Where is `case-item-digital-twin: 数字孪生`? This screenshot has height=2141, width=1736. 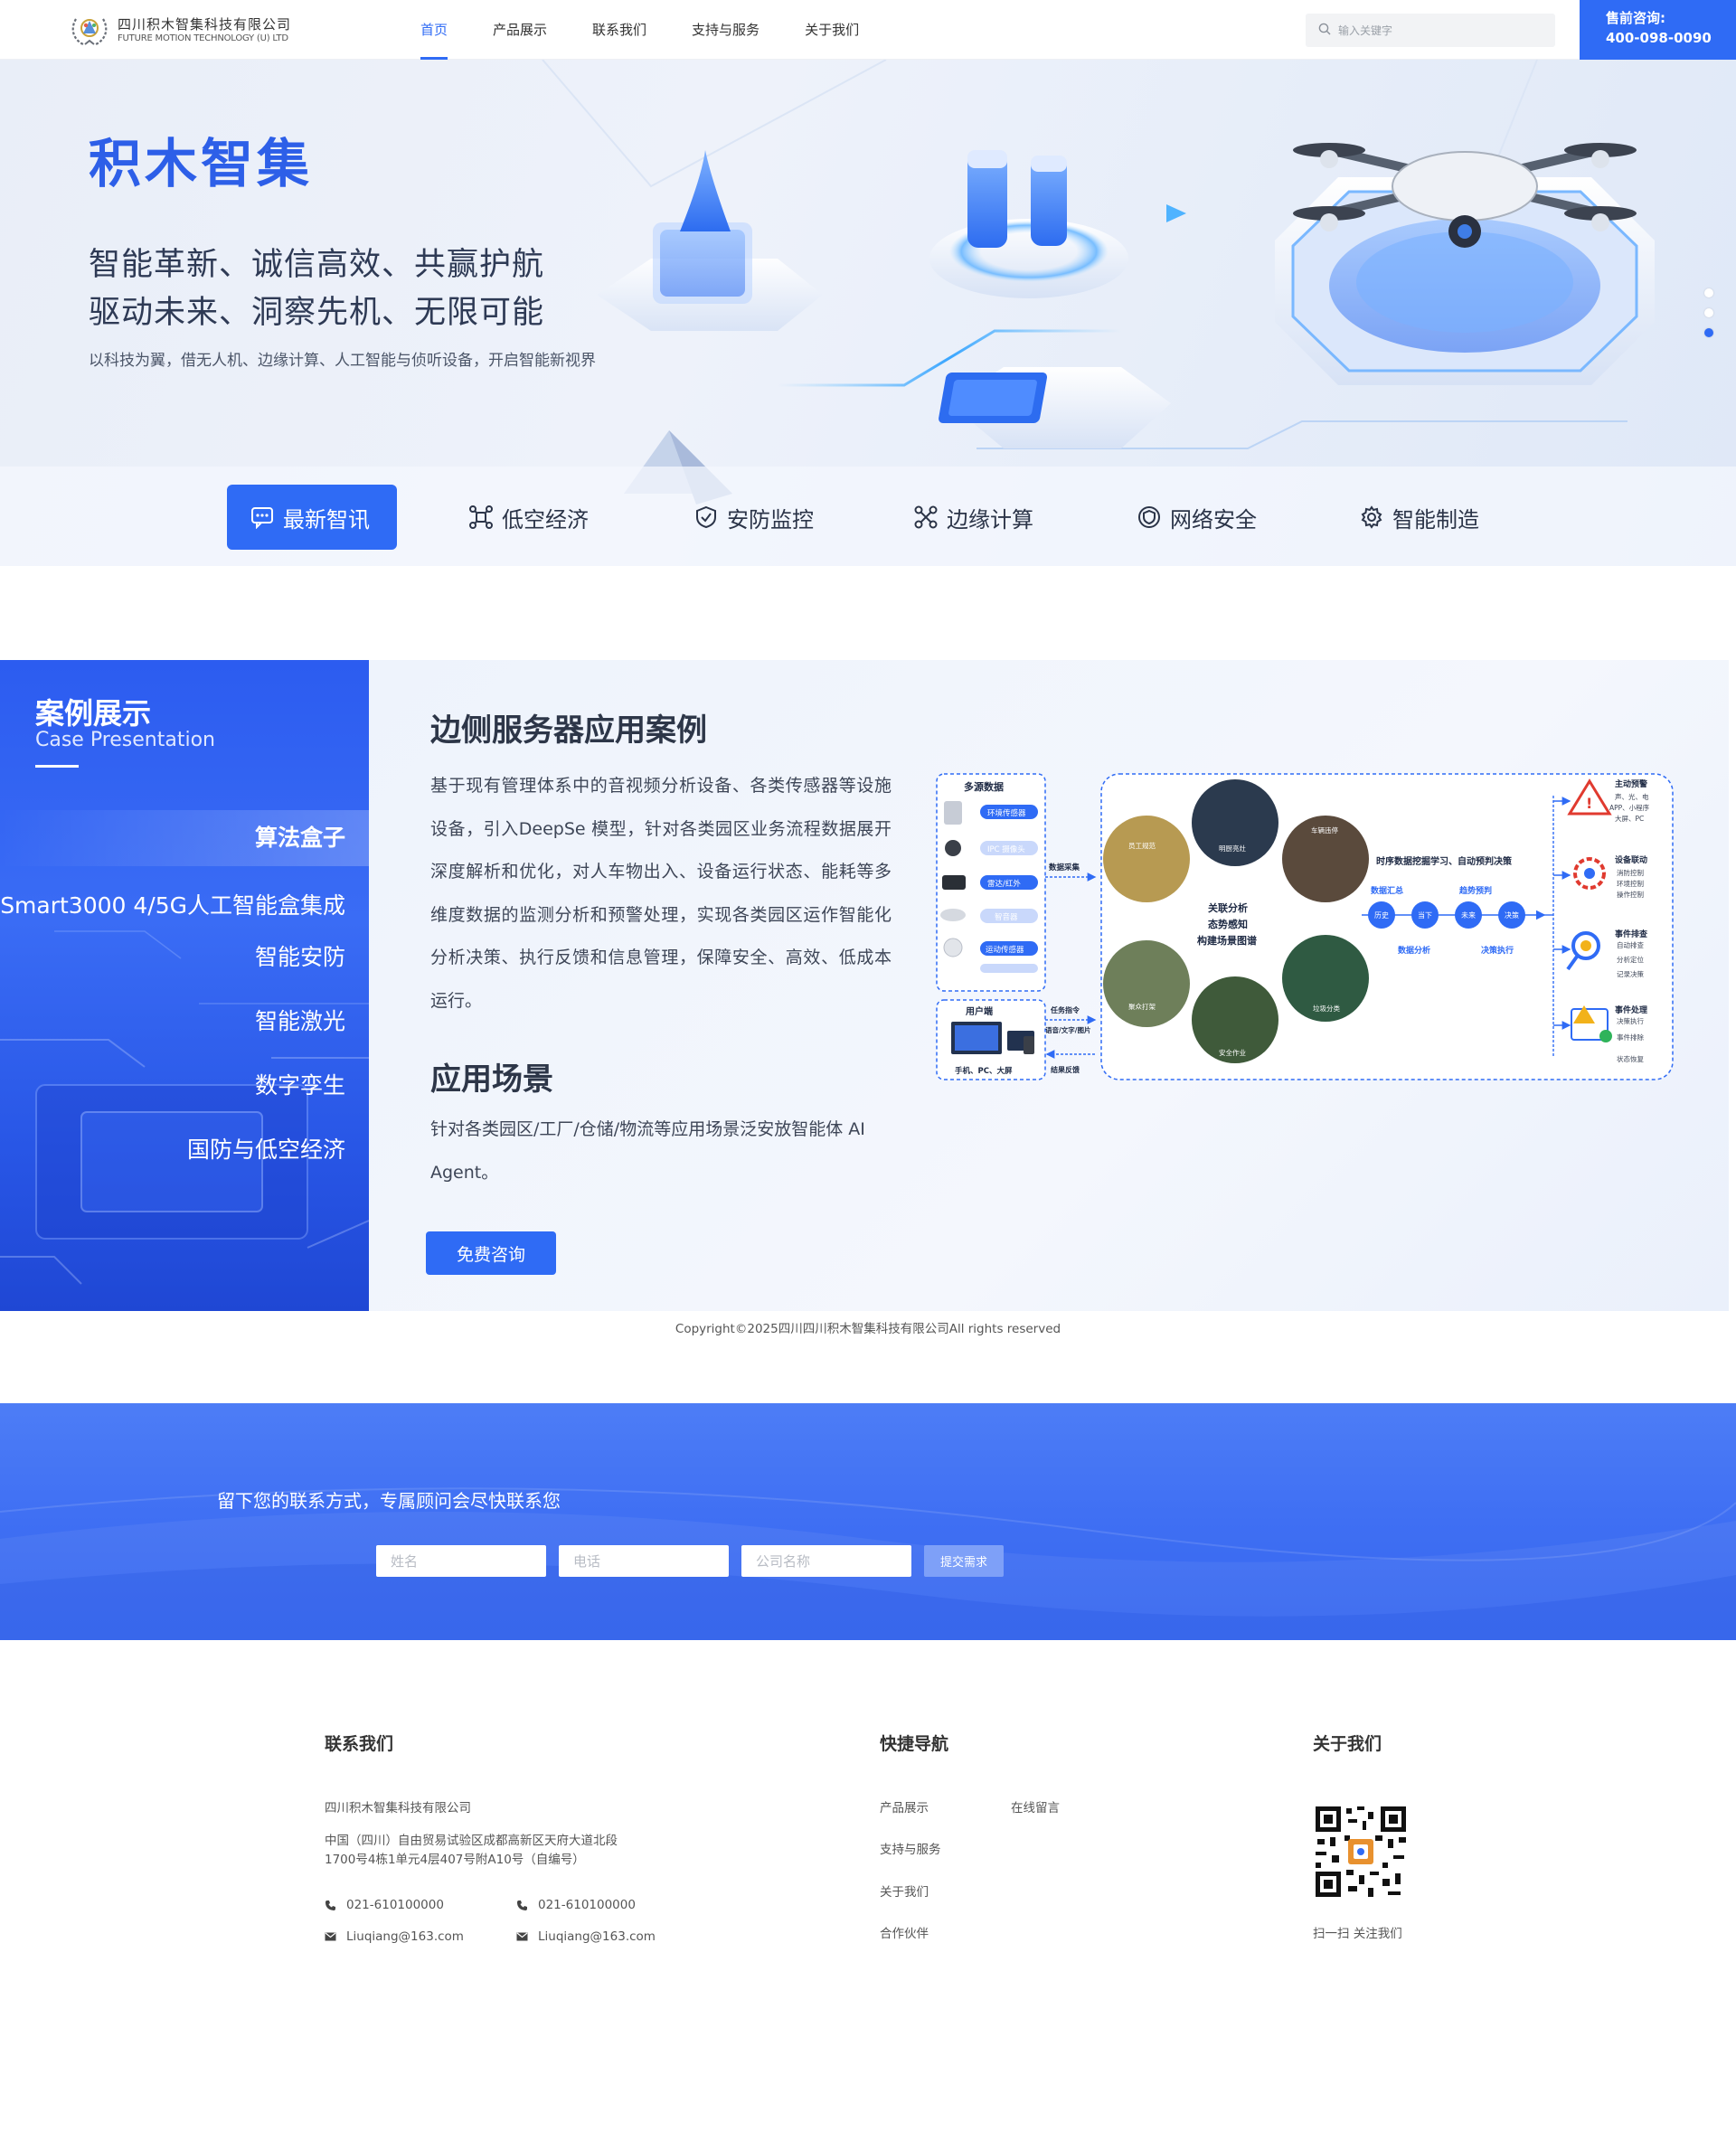
case-item-digital-twin: 数字孪生 is located at coordinates (300, 1084).